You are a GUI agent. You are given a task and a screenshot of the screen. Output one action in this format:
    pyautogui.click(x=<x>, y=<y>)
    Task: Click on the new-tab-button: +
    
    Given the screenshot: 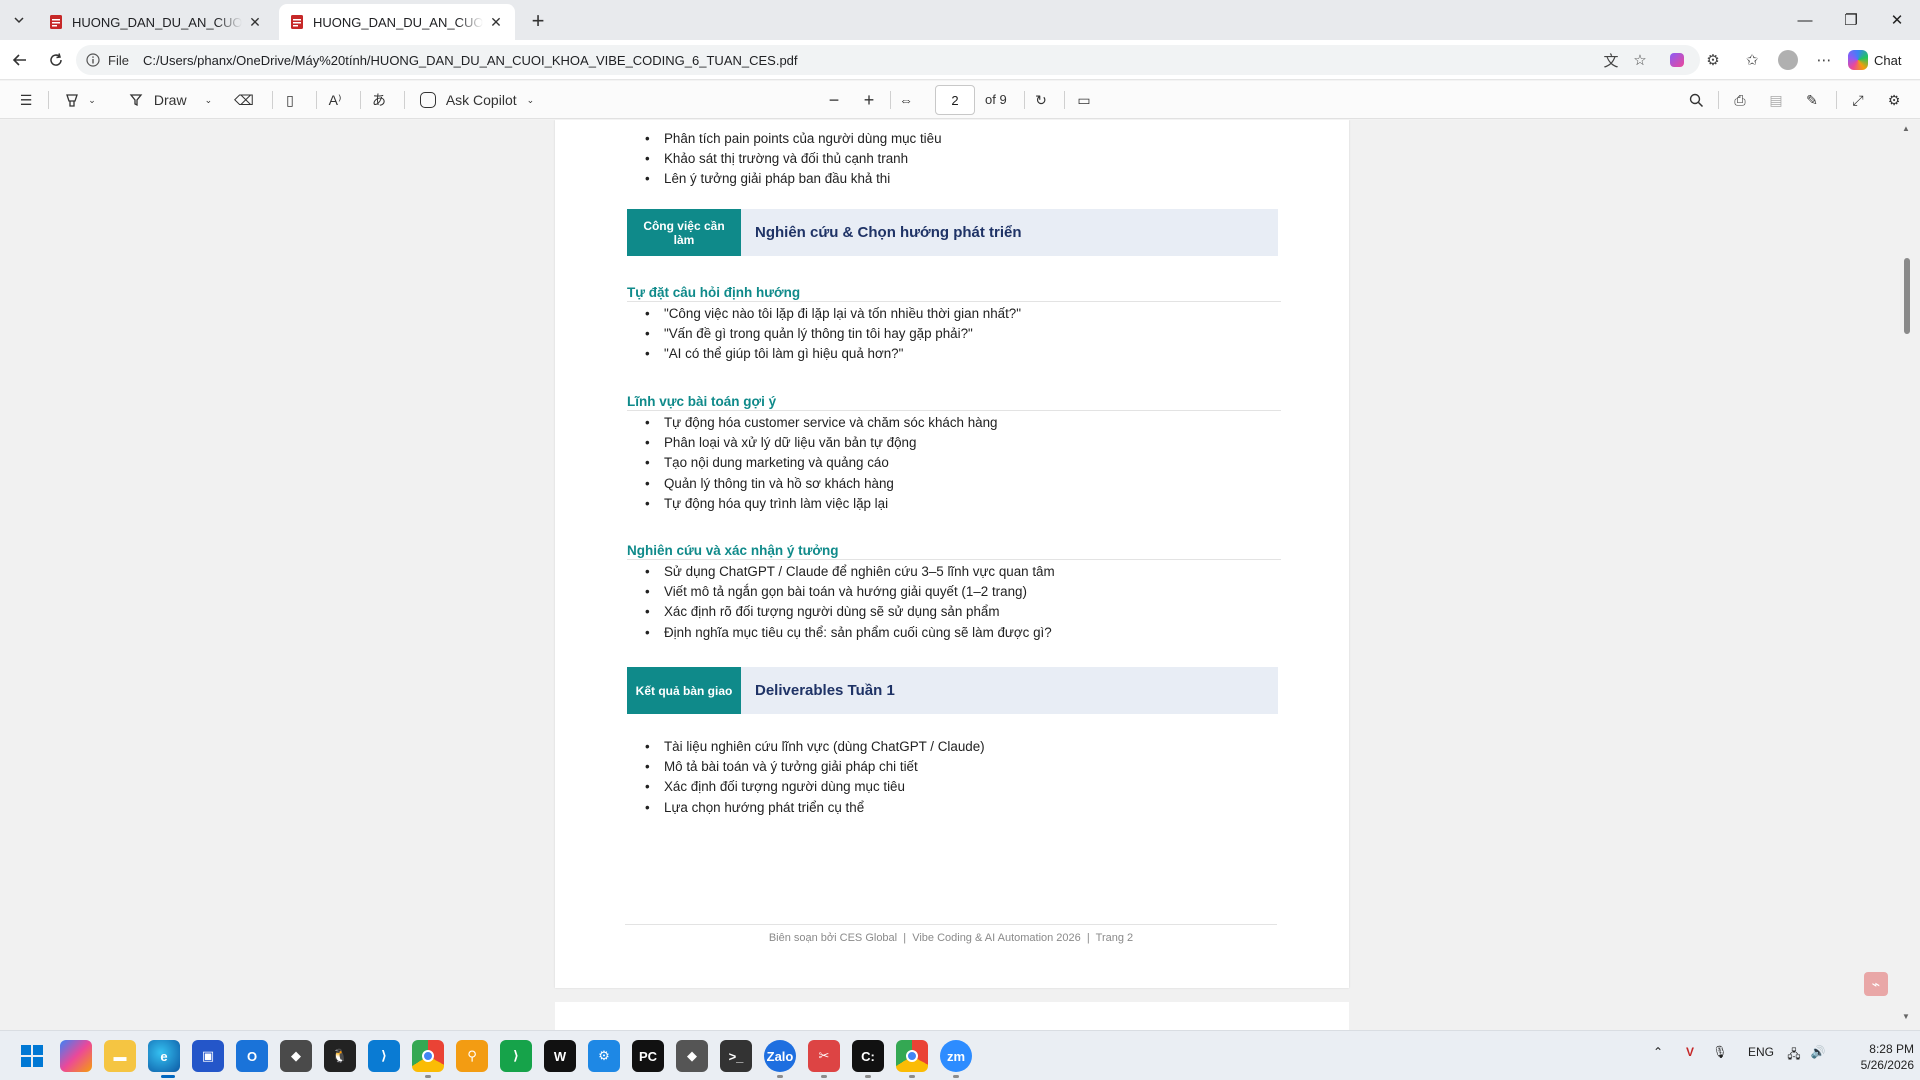 What is the action you would take?
    pyautogui.click(x=538, y=21)
    